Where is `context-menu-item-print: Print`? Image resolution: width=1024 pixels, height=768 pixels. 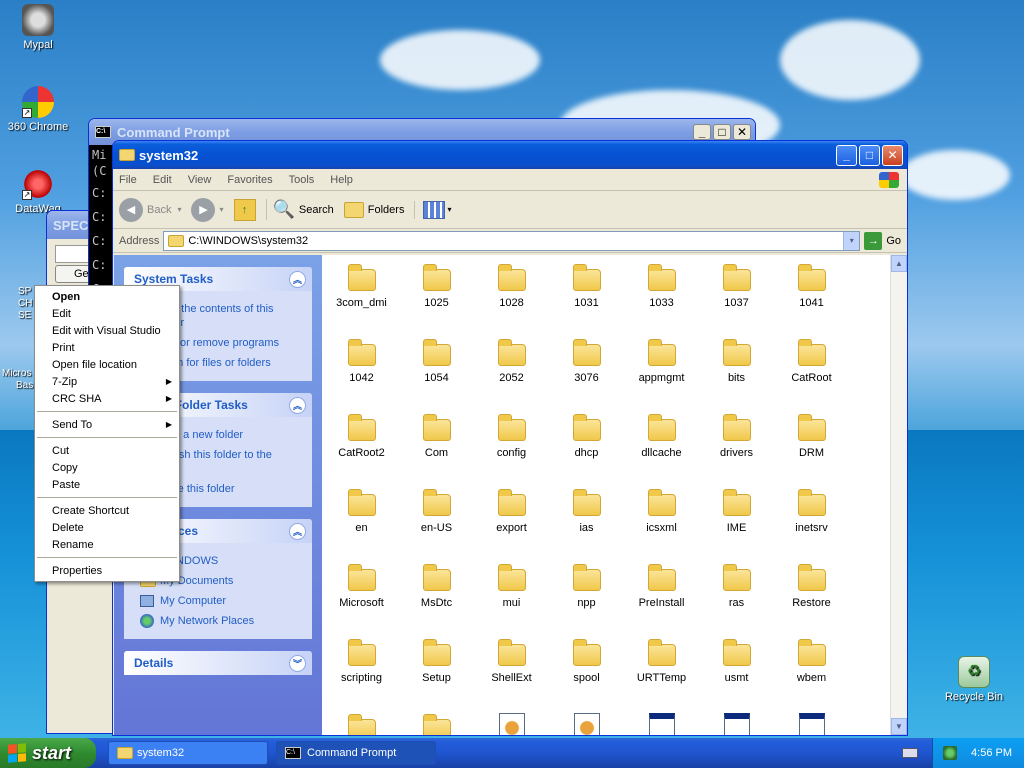
context-menu-item-print: Print is located at coordinates (107, 347).